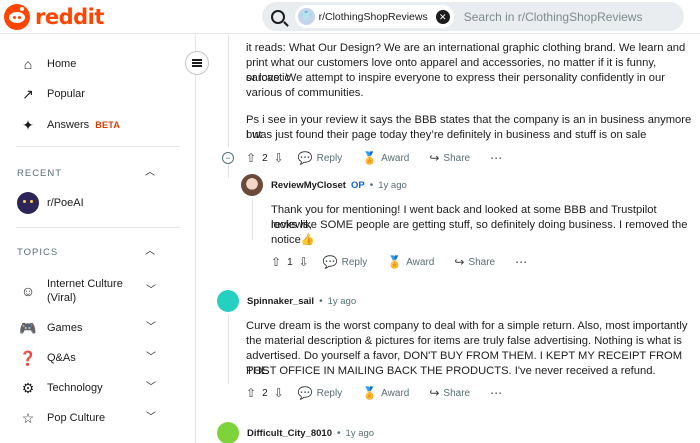 This screenshot has width=700, height=443. What do you see at coordinates (280, 301) in the screenshot?
I see `comment-author: Spinnaker_sail` at bounding box center [280, 301].